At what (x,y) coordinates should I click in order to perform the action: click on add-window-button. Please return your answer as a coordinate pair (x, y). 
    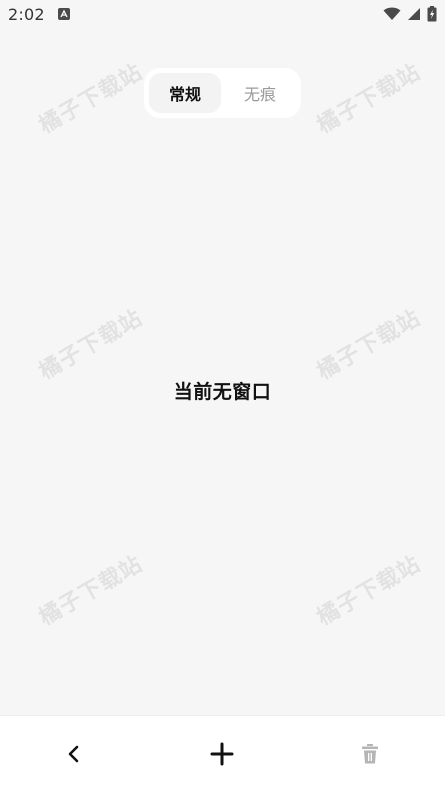
    Looking at the image, I should click on (222, 754).